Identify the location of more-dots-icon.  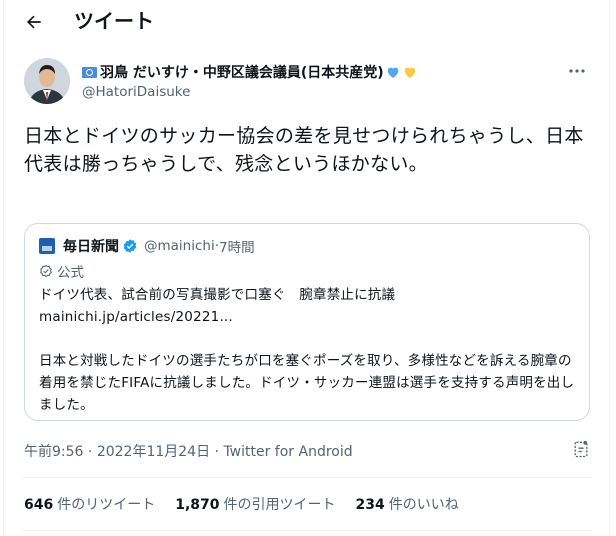
(577, 71).